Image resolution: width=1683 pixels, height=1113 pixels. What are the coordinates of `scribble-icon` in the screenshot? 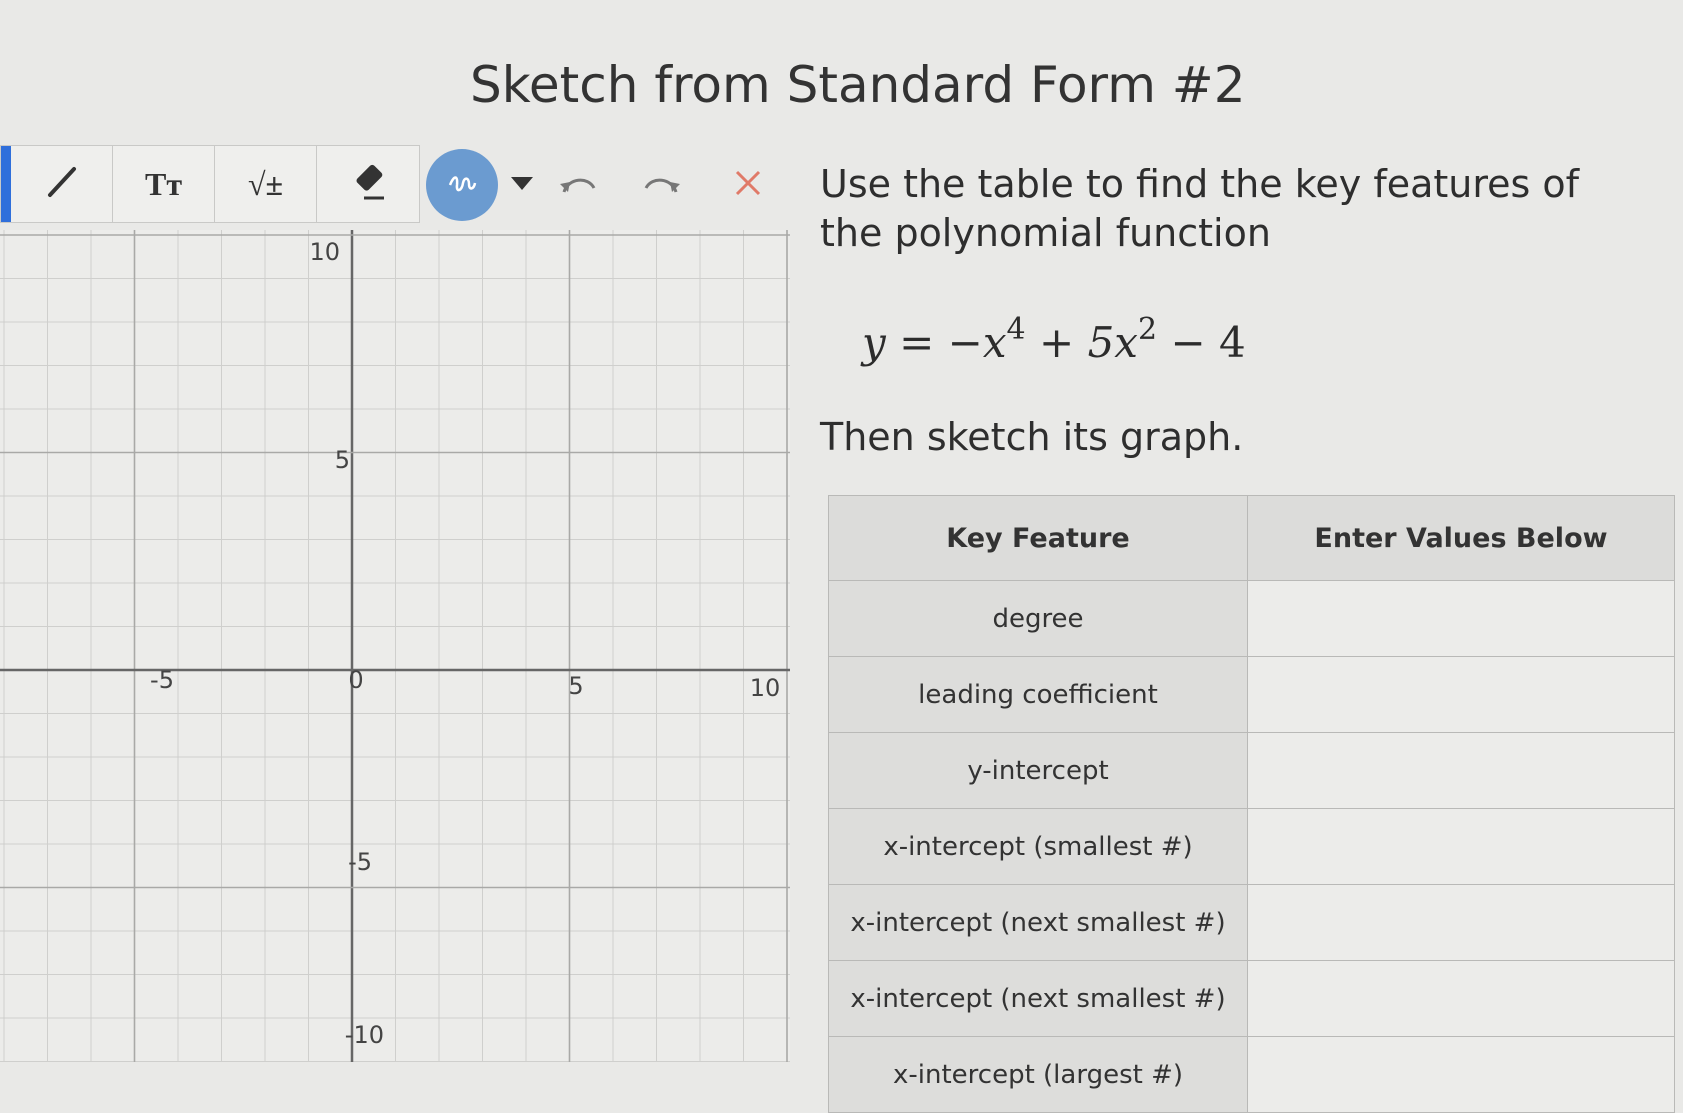 It's located at (462, 185).